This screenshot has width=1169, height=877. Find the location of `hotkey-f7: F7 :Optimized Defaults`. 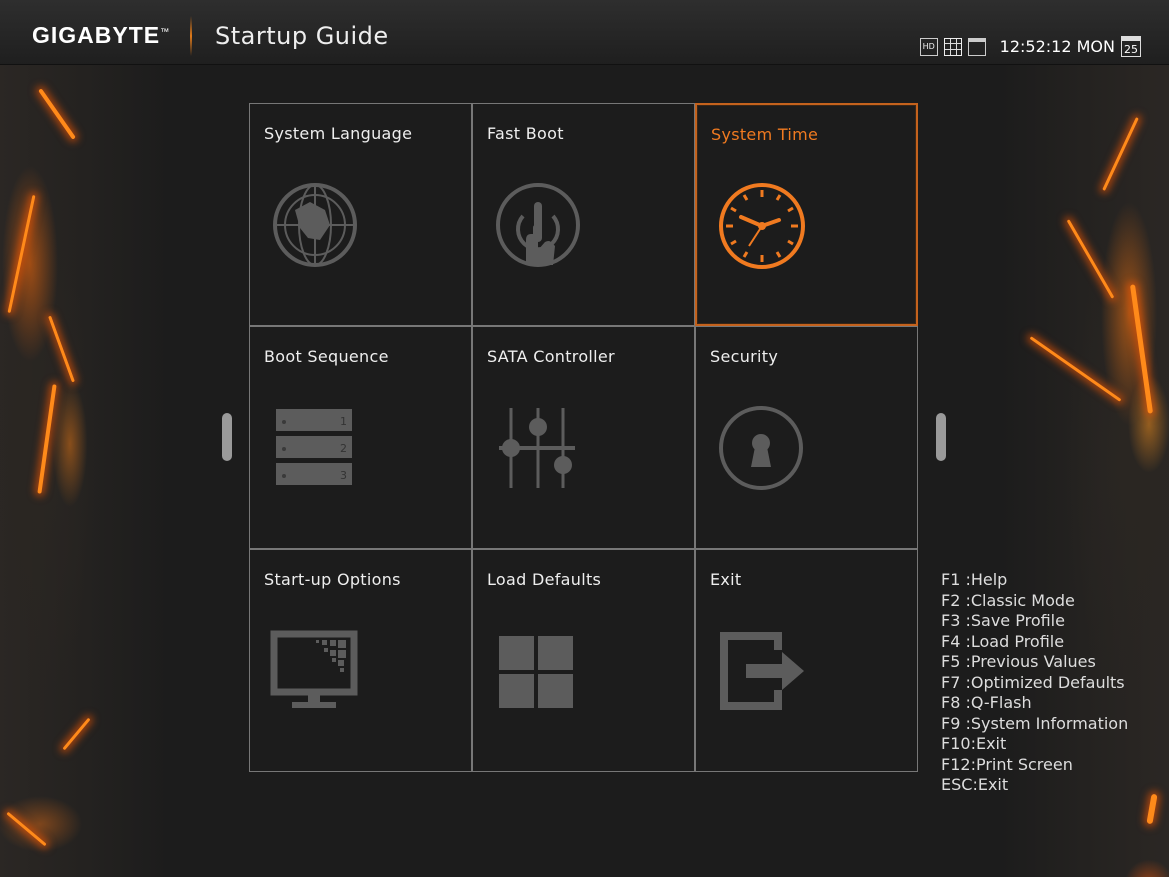

hotkey-f7: F7 :Optimized Defaults is located at coordinates (1034, 683).